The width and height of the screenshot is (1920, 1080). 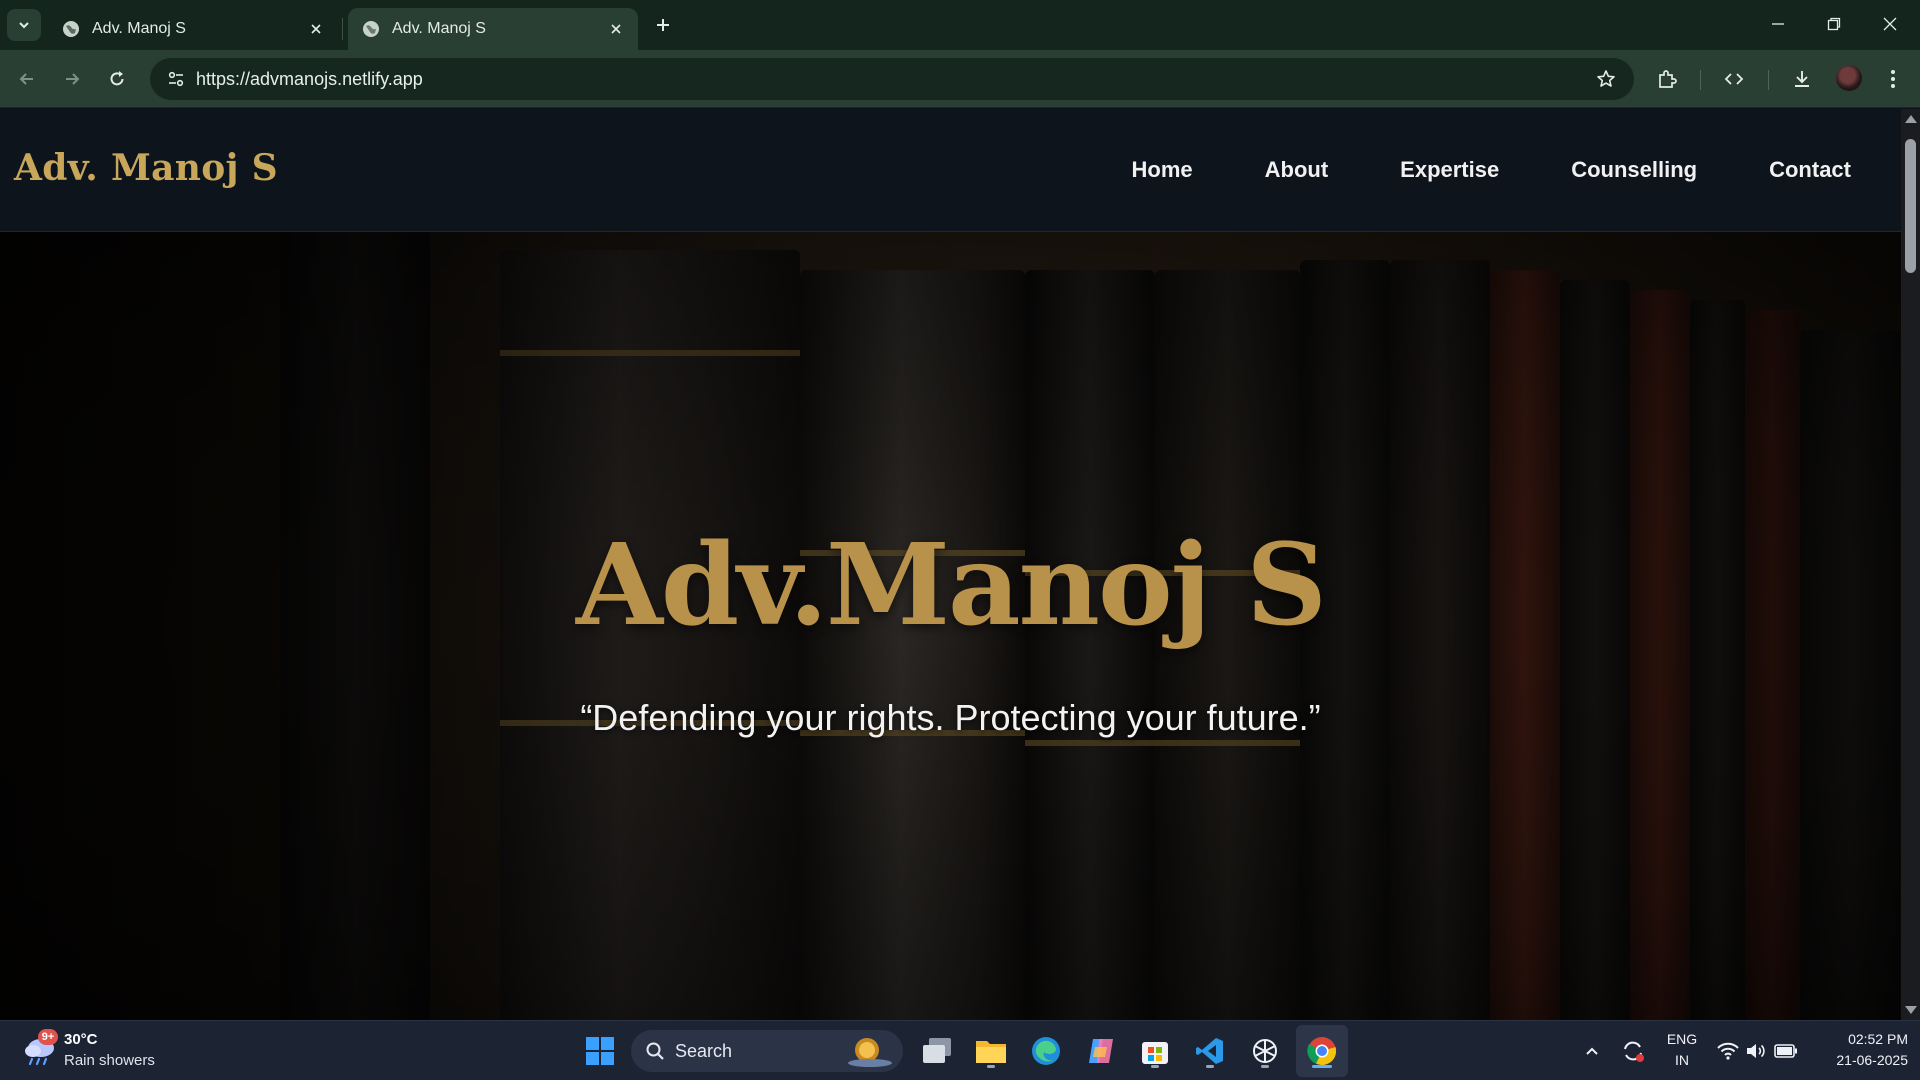 I want to click on restore-icon, so click(x=1834, y=24).